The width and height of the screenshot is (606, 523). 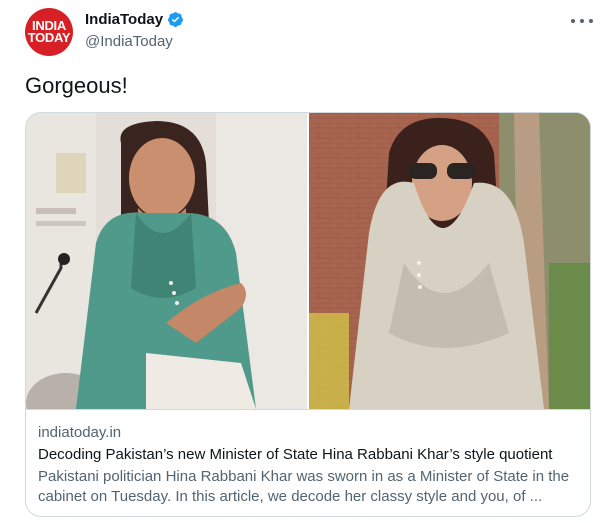 I want to click on more-options-icon, so click(x=582, y=21).